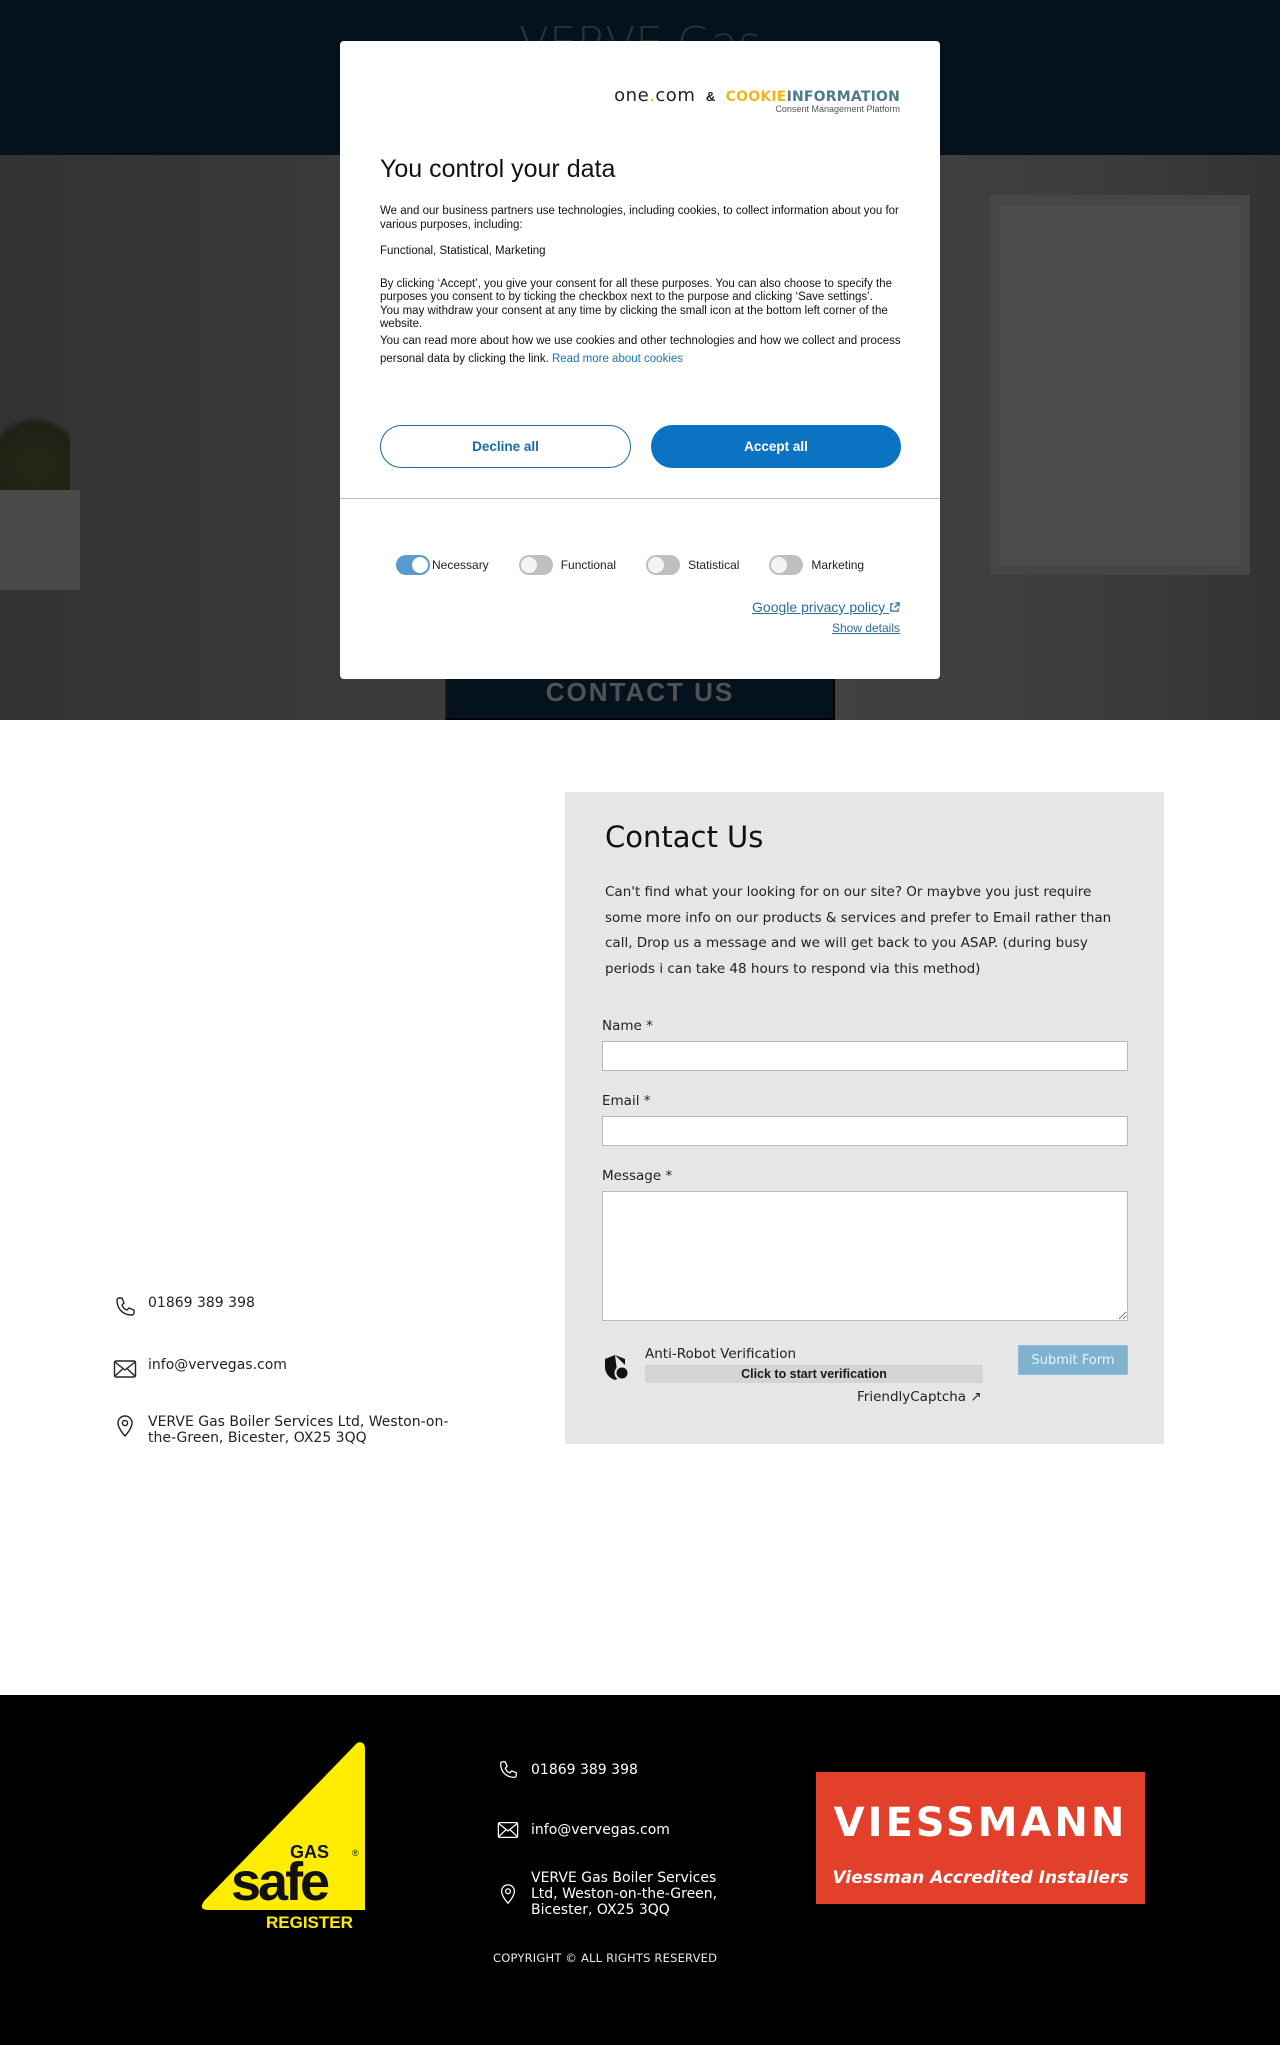 Image resolution: width=1280 pixels, height=2045 pixels. What do you see at coordinates (776, 446) in the screenshot?
I see `accept-all-button: Accept all` at bounding box center [776, 446].